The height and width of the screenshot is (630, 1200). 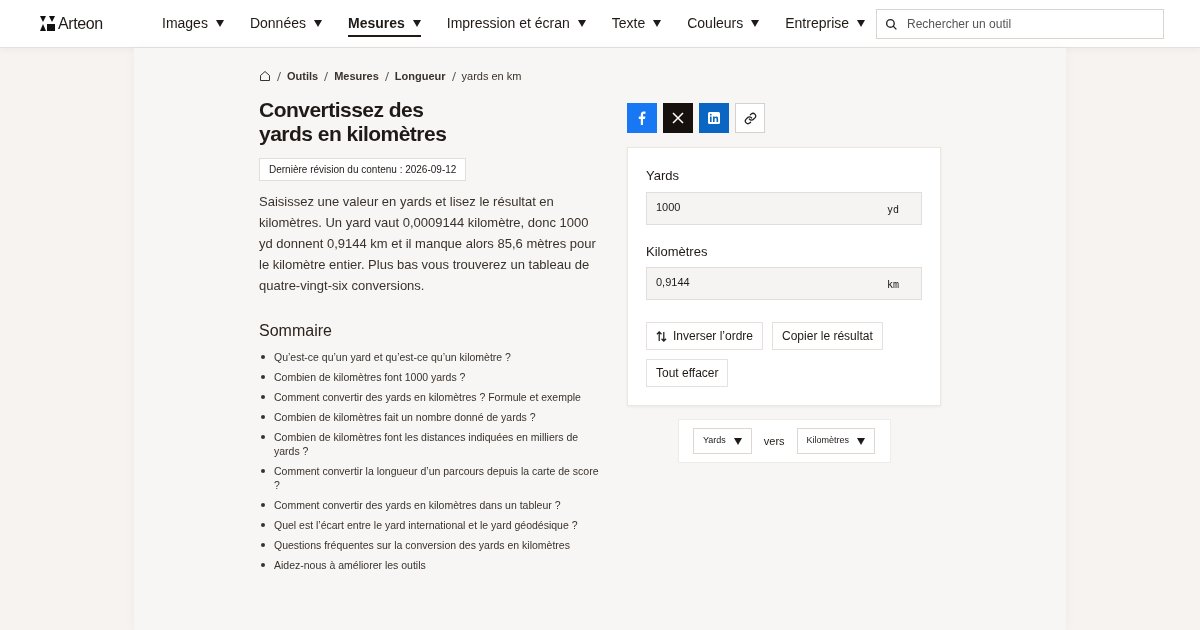 What do you see at coordinates (437, 505) in the screenshot?
I see `summary-link: Comment convertir des yards en kilomètres dans un tableur ?` at bounding box center [437, 505].